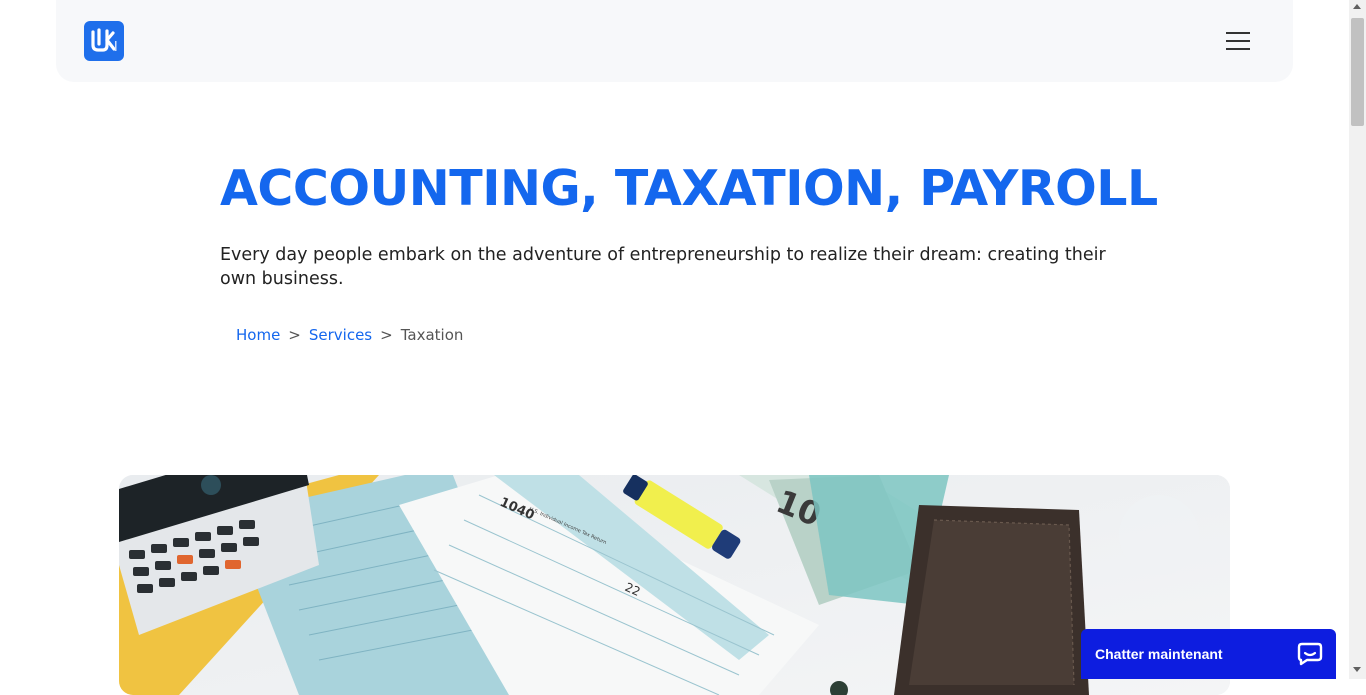 Image resolution: width=1366 pixels, height=695 pixels. What do you see at coordinates (432, 335) in the screenshot?
I see `breadcrumb-current: Taxation` at bounding box center [432, 335].